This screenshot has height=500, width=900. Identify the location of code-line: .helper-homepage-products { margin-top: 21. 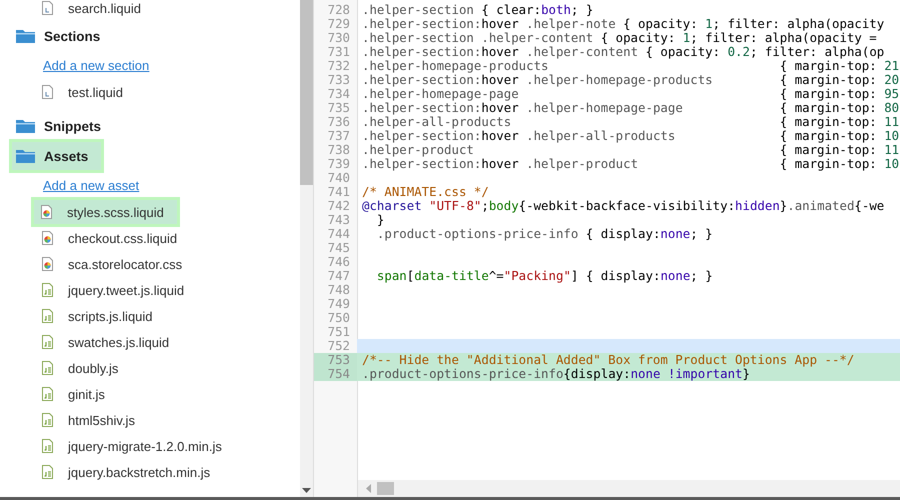
(630, 66).